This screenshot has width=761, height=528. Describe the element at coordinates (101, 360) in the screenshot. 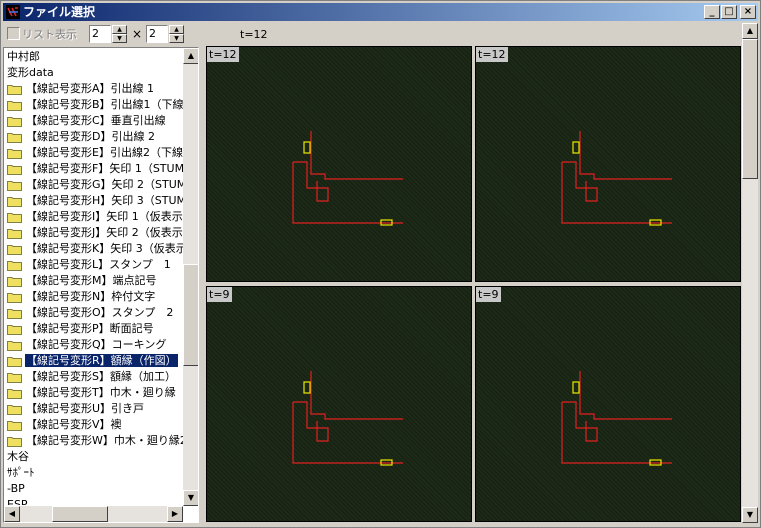

I see `tree-item-label: 【線記号変形R】額縁（作図）` at that location.